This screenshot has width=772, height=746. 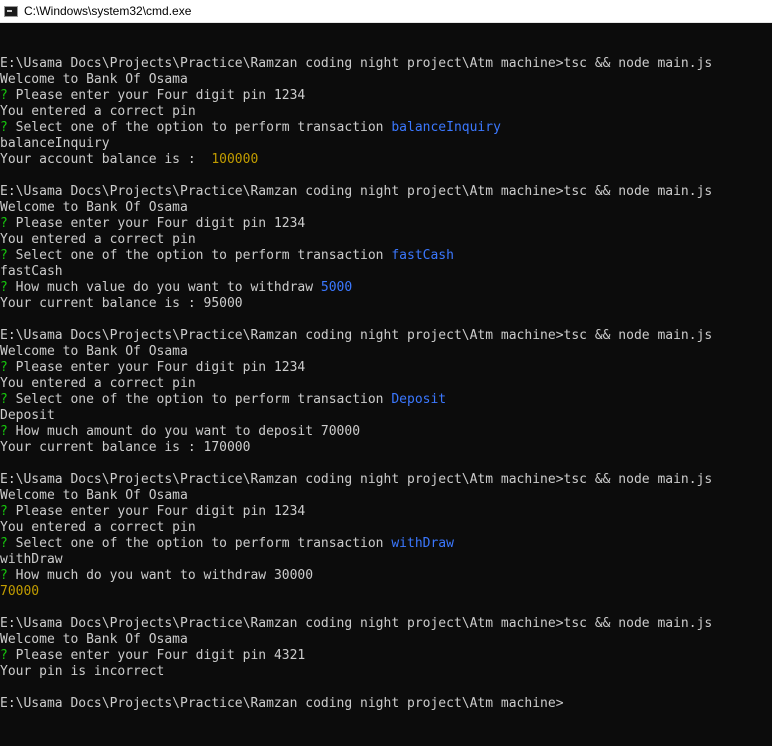 What do you see at coordinates (386, 672) in the screenshot?
I see `console-line: Your pin is incorrect` at bounding box center [386, 672].